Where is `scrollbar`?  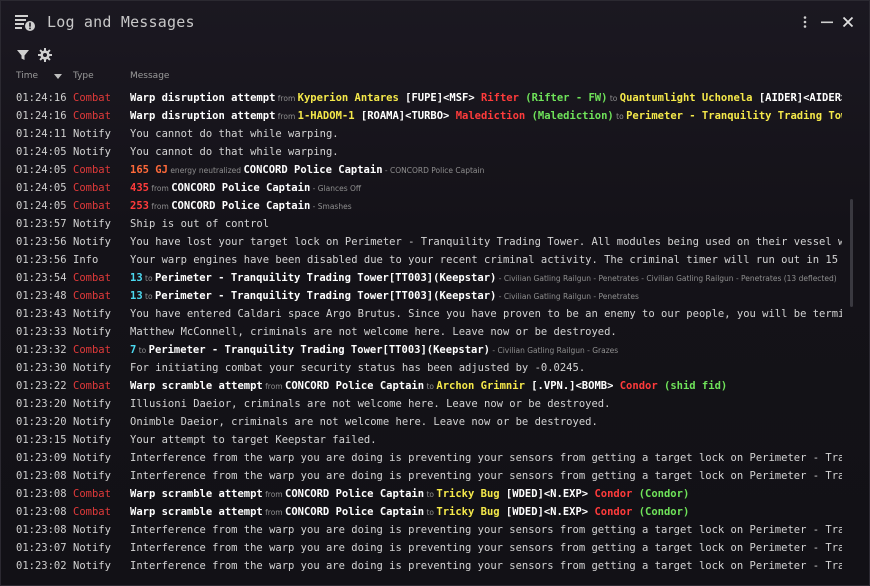
scrollbar is located at coordinates (851, 253).